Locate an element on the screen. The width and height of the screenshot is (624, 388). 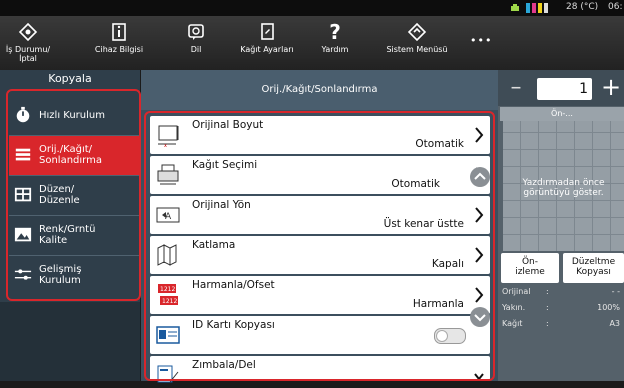
system-menu-label: Sistem Menüsü is located at coordinates (417, 49).